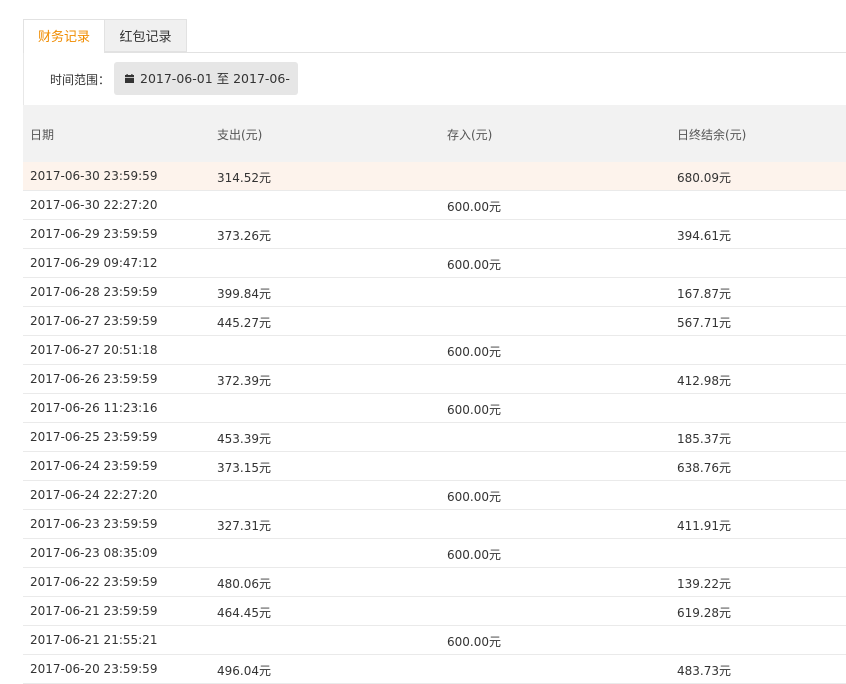 The height and width of the screenshot is (684, 846). I want to click on table-row: 2017-06-24 22:27:20 600.00元, so click(434, 495).